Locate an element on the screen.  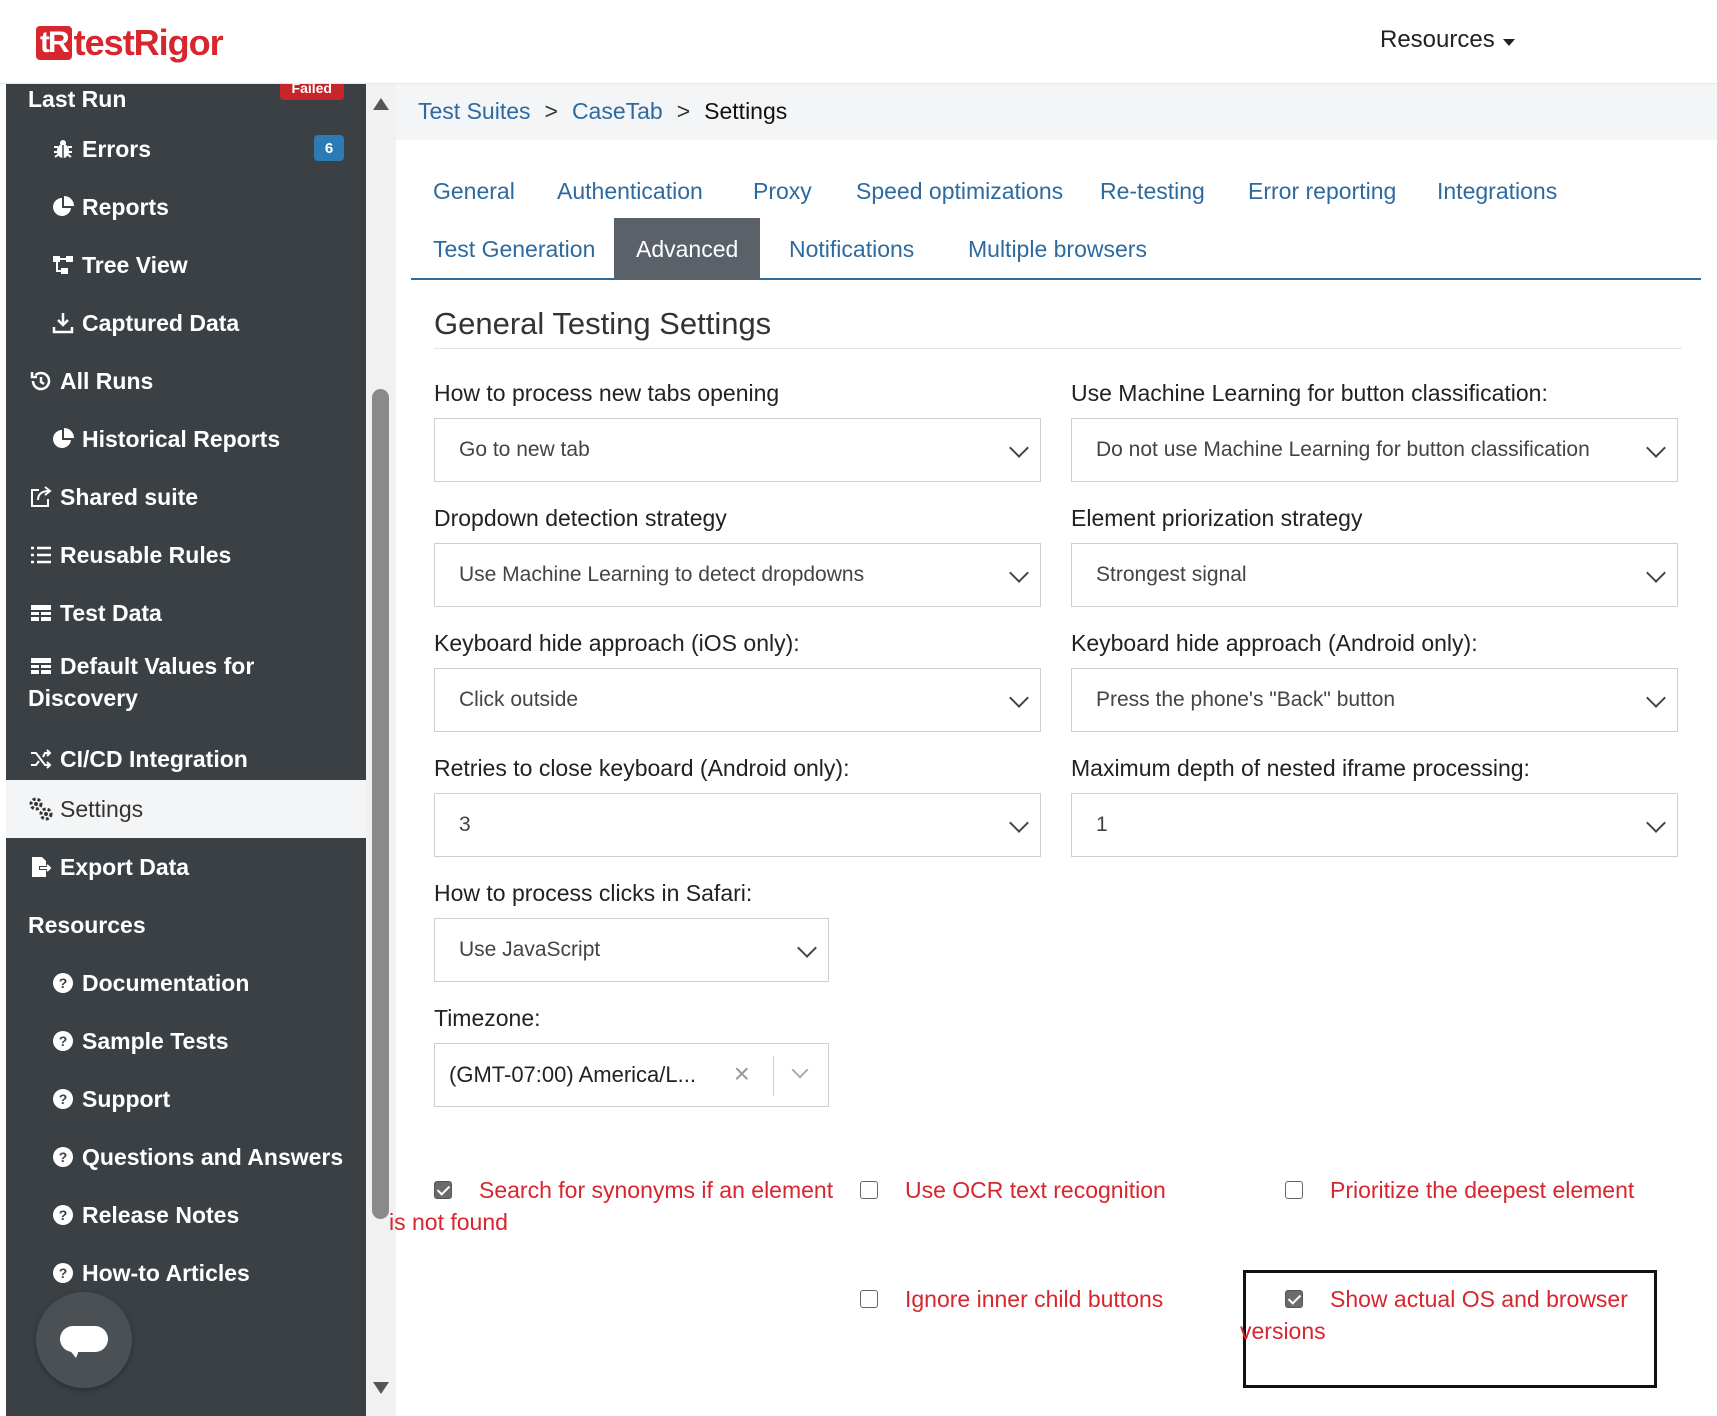
sidebar-item-settings: Settings is located at coordinates (186, 809).